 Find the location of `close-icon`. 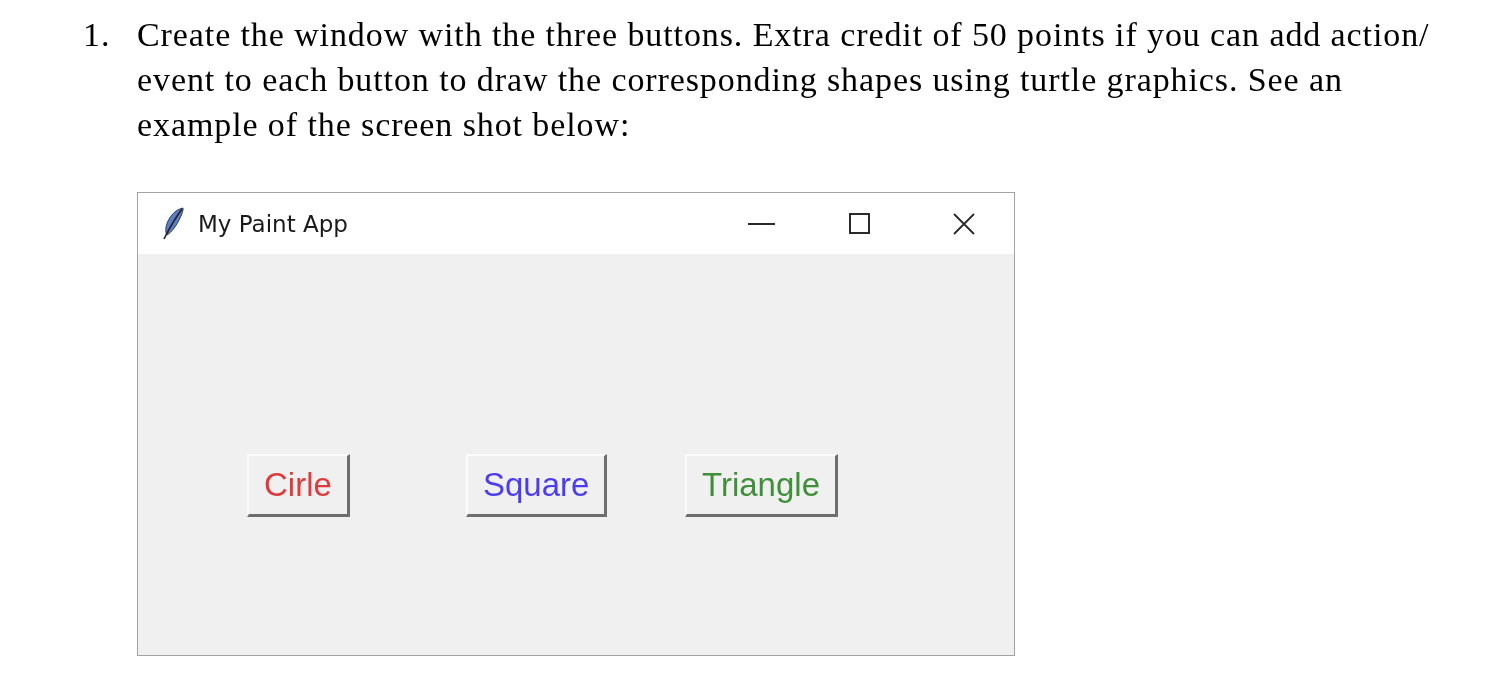

close-icon is located at coordinates (964, 223).